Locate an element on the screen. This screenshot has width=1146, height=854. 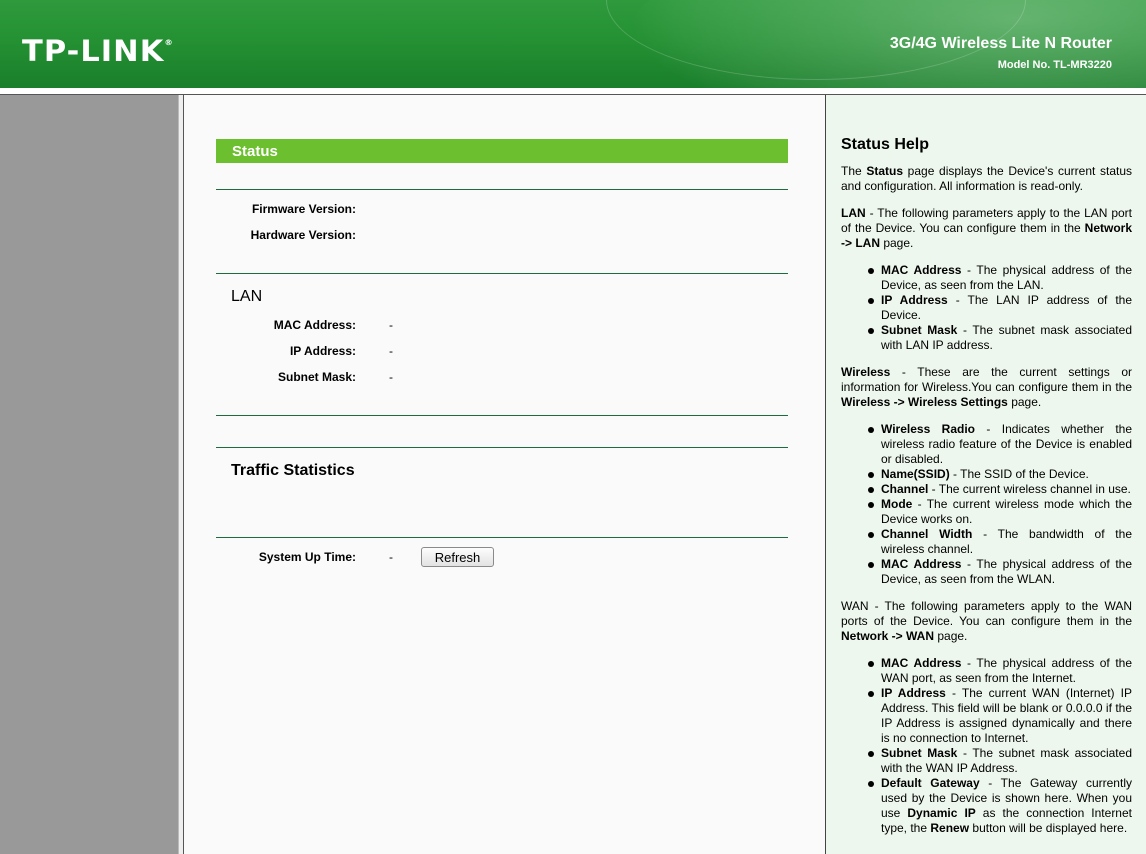
left-menu-panel is located at coordinates (89, 474).